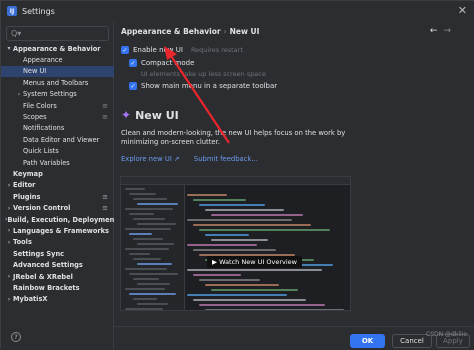  I want to click on sidebar-item: Menus and Toolbars, so click(57, 82).